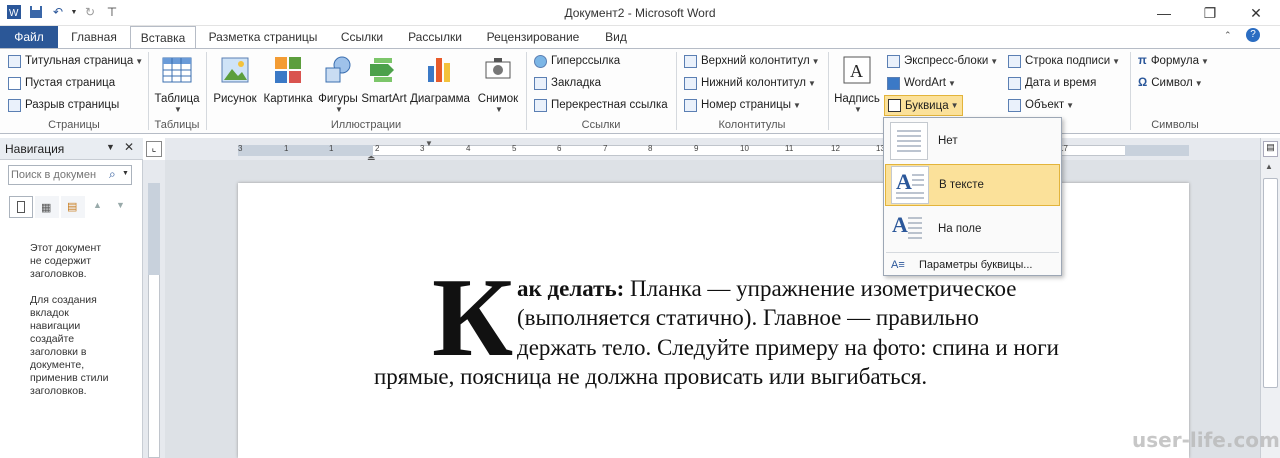  I want to click on tab-mailings: Рассылки, so click(435, 37).